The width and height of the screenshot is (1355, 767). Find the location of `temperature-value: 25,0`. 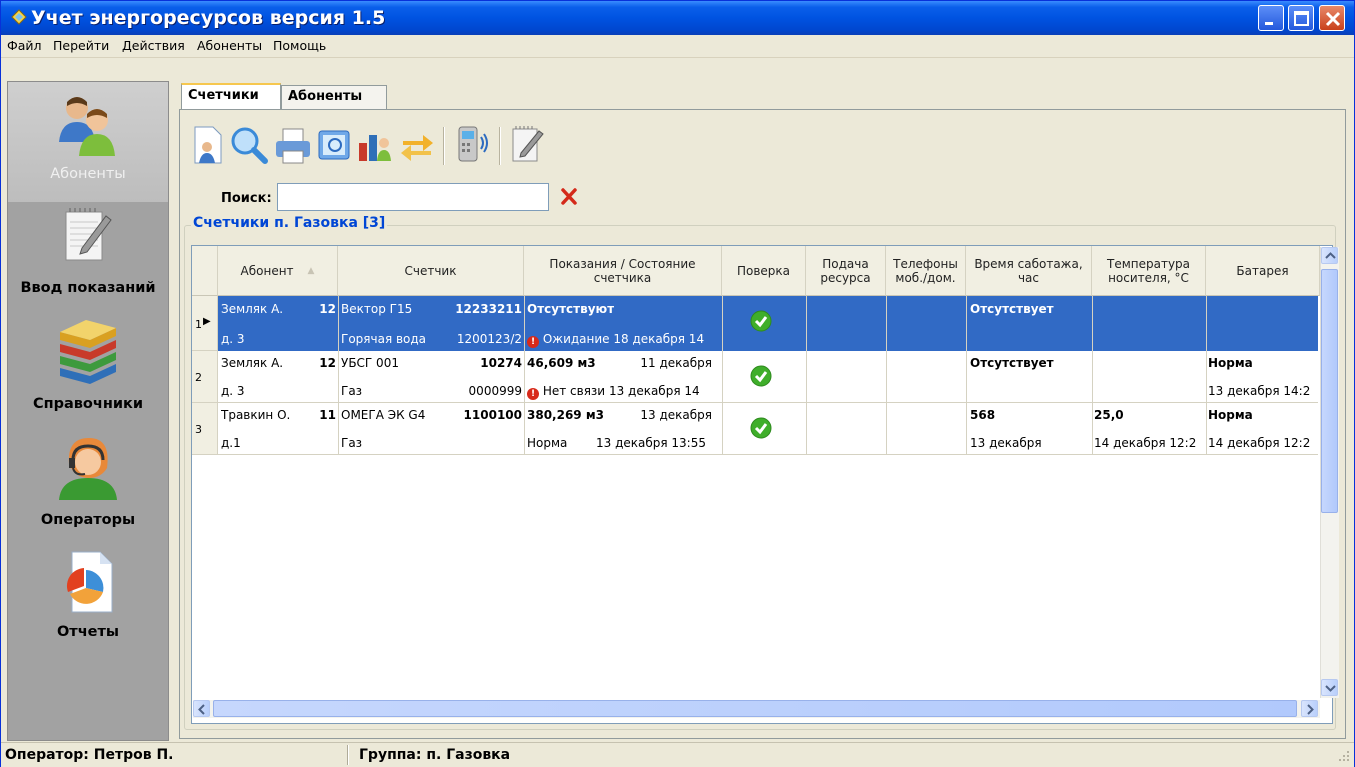

temperature-value: 25,0 is located at coordinates (1109, 415).